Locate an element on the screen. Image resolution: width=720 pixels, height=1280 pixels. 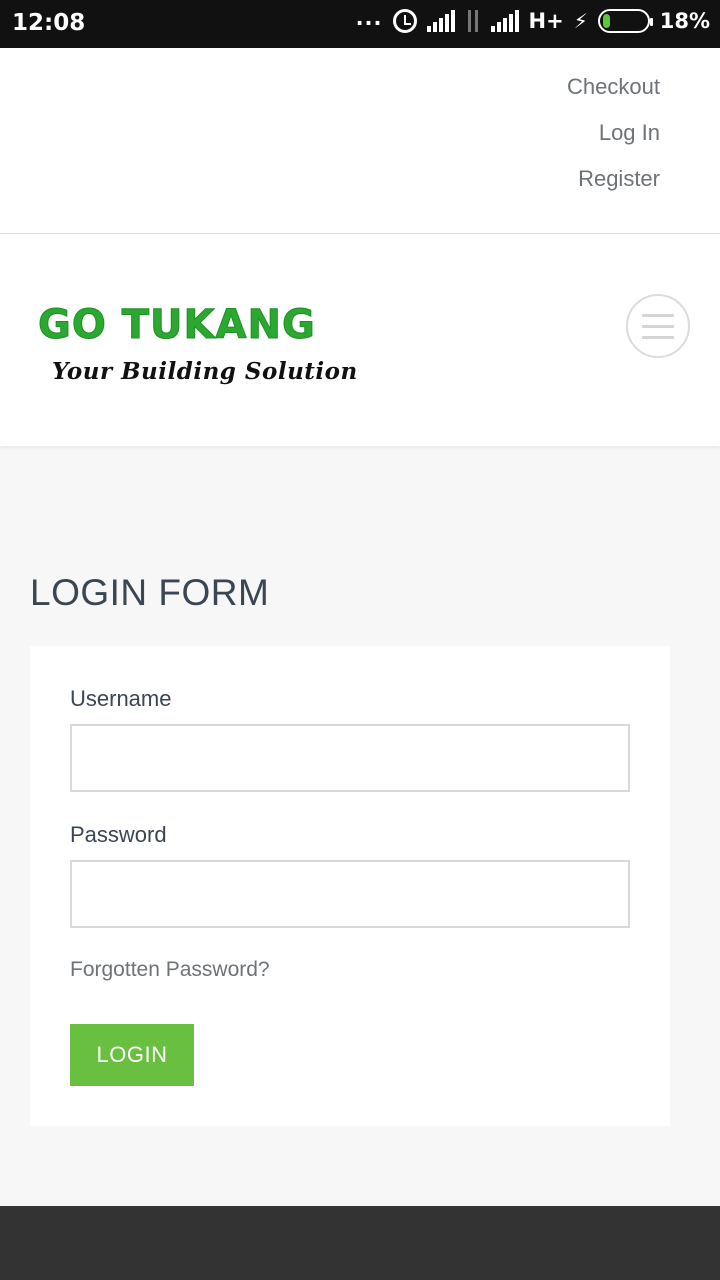
site-footer is located at coordinates (360, 1243).